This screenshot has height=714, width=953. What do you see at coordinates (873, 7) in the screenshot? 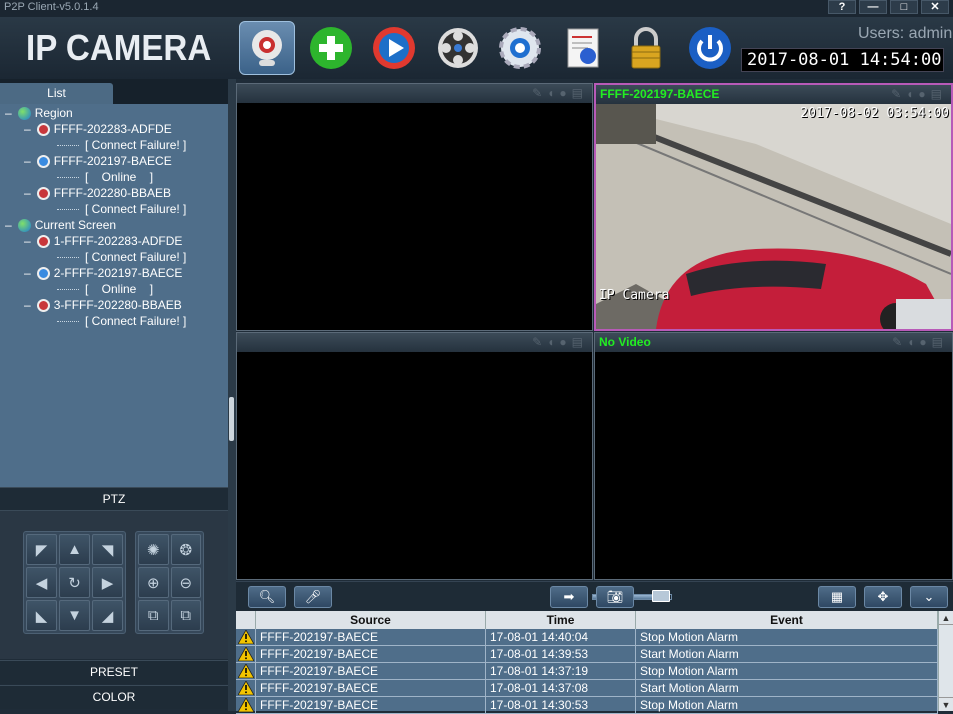
I see `minimize-button: —` at bounding box center [873, 7].